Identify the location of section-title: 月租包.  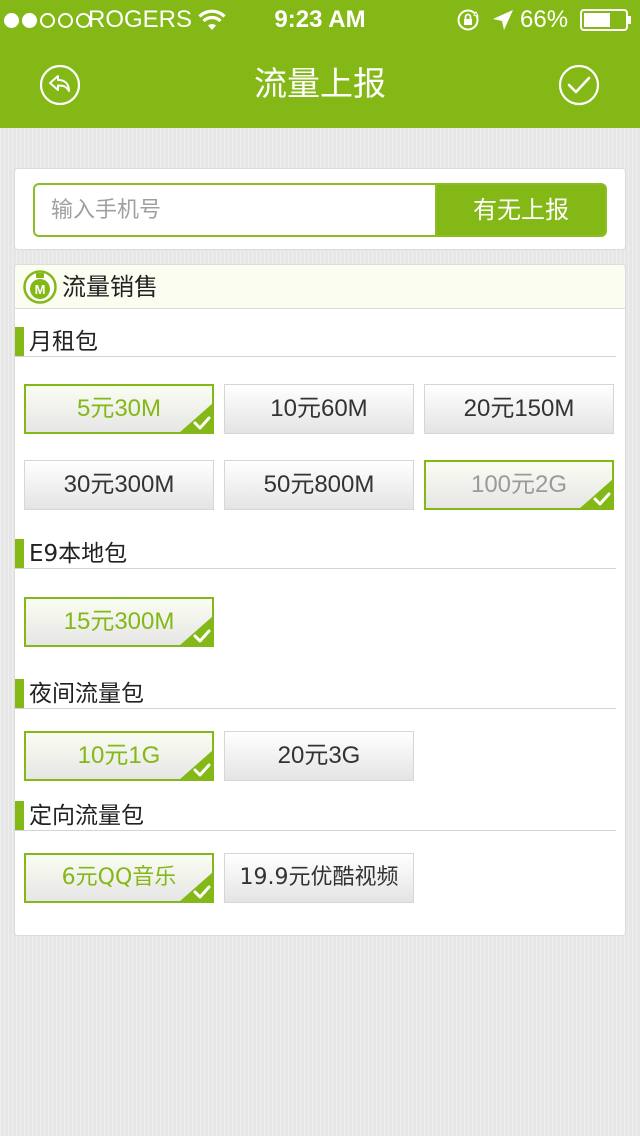
(63, 342).